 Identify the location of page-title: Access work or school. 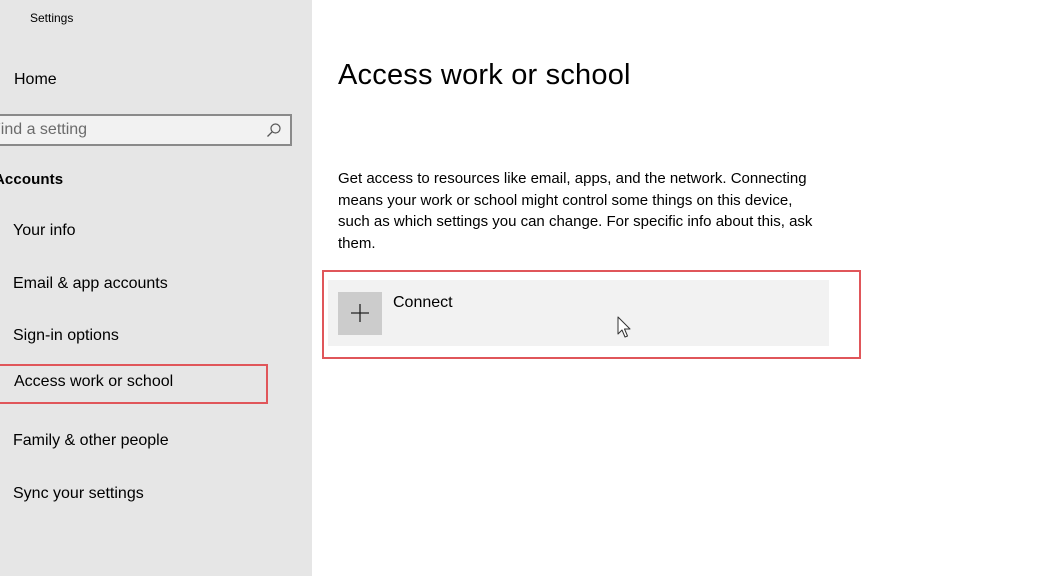
(484, 75).